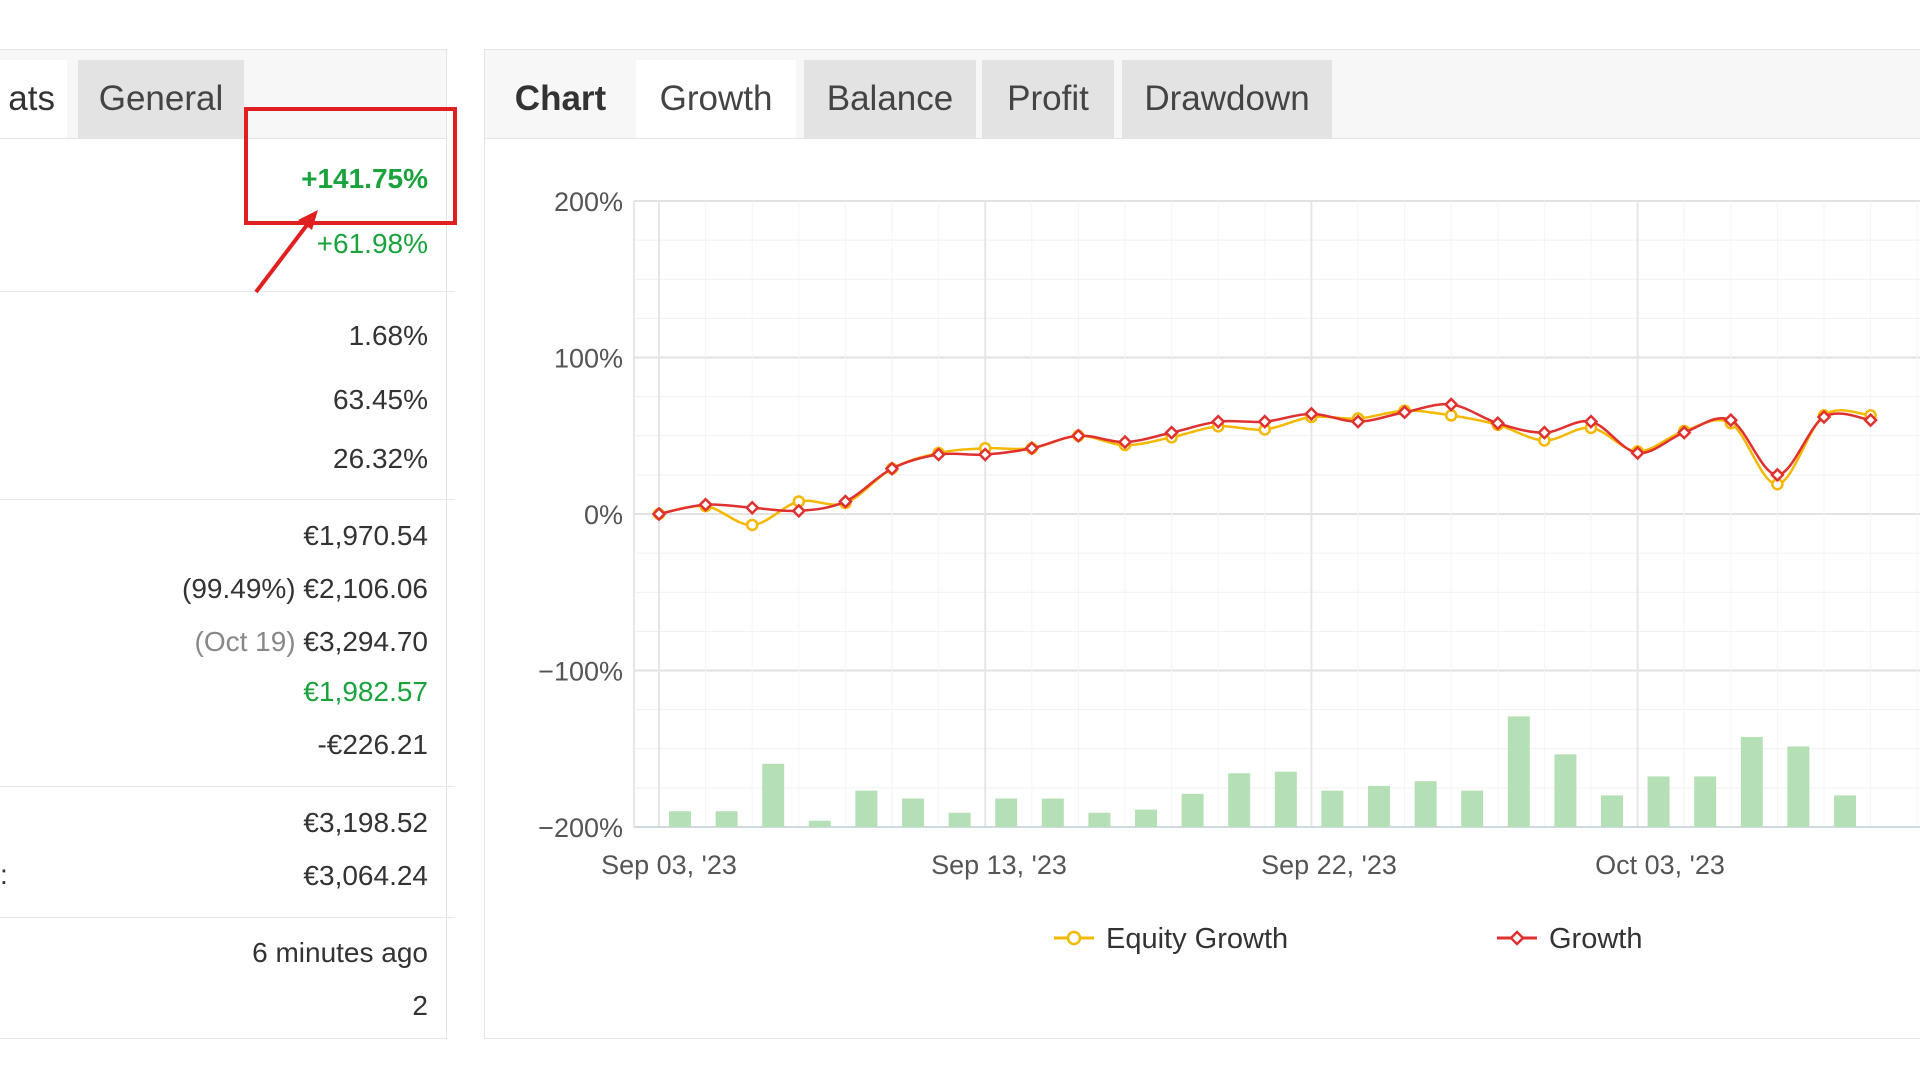 The width and height of the screenshot is (1920, 1080). Describe the element at coordinates (1197, 939) in the screenshot. I see `legend-label: Equity Growth` at that location.